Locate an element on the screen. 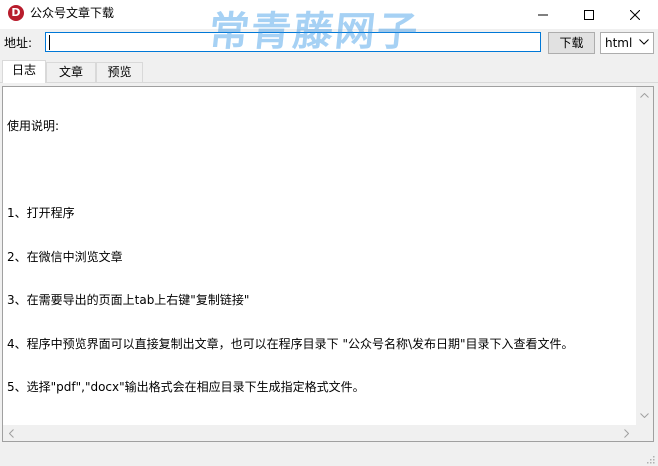 The image size is (658, 466). close-button is located at coordinates (635, 14).